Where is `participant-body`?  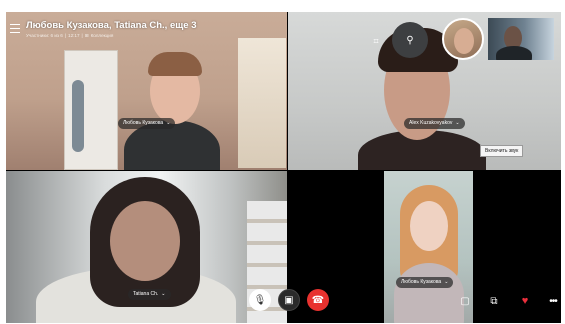
participant-body is located at coordinates (429, 293).